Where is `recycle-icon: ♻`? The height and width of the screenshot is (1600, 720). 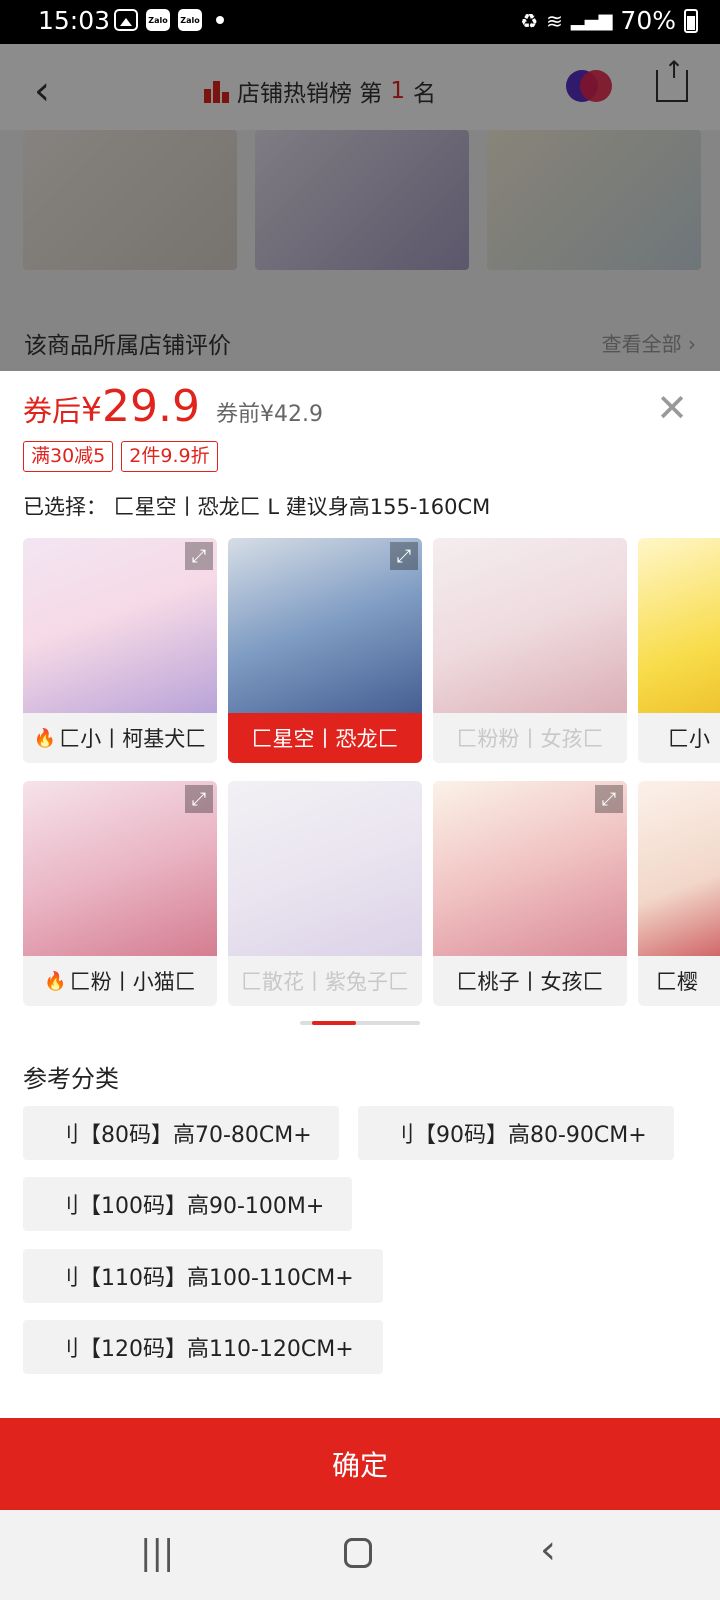
recycle-icon: ♻ is located at coordinates (529, 20).